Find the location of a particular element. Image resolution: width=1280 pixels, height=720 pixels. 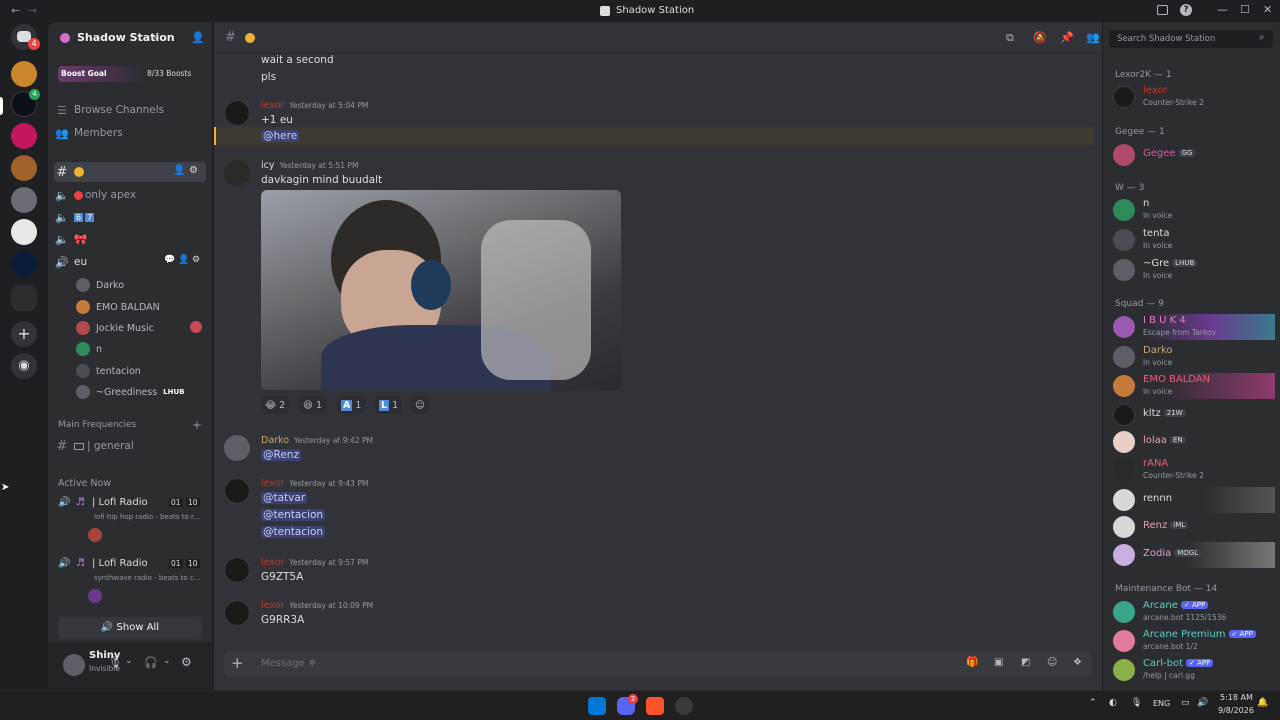

category-main-frequencies: Main Frequencies is located at coordinates (97, 425).